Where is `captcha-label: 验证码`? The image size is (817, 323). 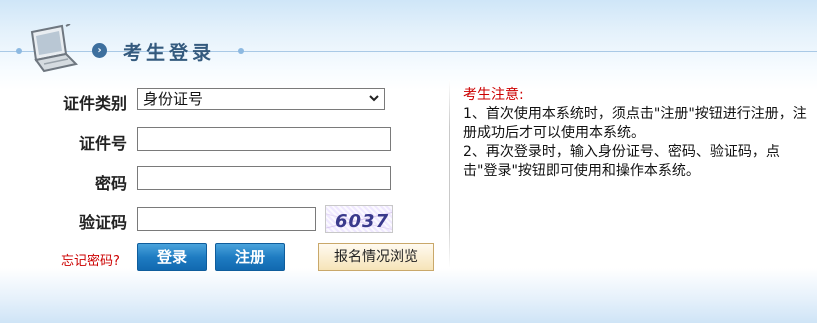
captcha-label: 验证码 is located at coordinates (102, 222).